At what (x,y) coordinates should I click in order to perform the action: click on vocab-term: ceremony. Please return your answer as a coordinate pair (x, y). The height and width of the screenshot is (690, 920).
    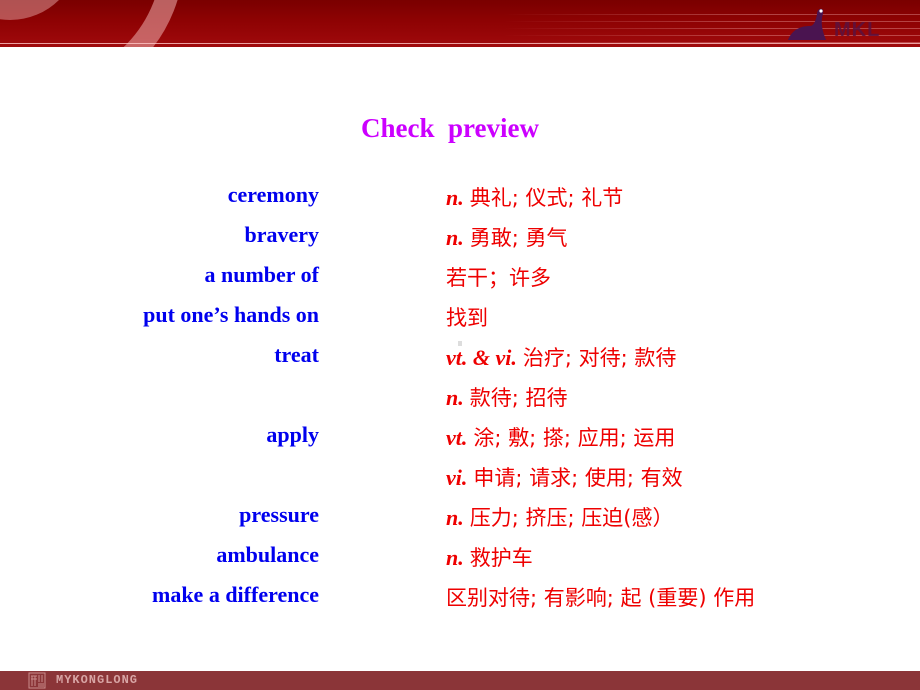
    Looking at the image, I should click on (273, 194).